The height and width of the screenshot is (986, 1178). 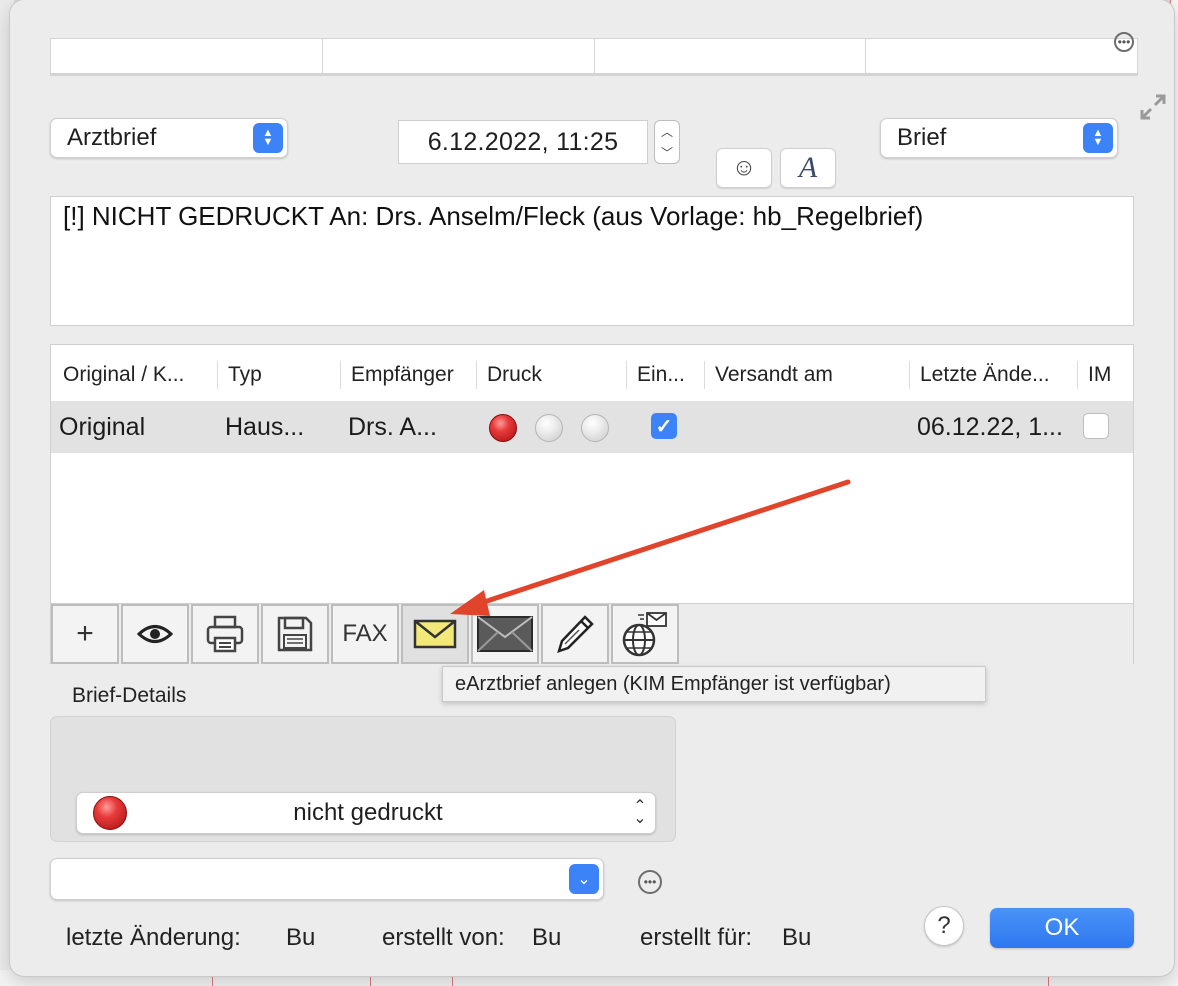 What do you see at coordinates (1104, 375) in the screenshot?
I see `column-header-im: IM` at bounding box center [1104, 375].